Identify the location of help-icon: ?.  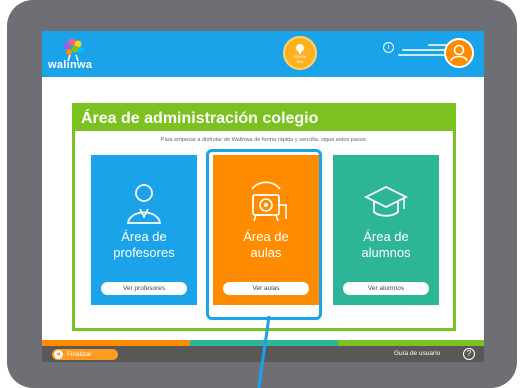
(469, 354).